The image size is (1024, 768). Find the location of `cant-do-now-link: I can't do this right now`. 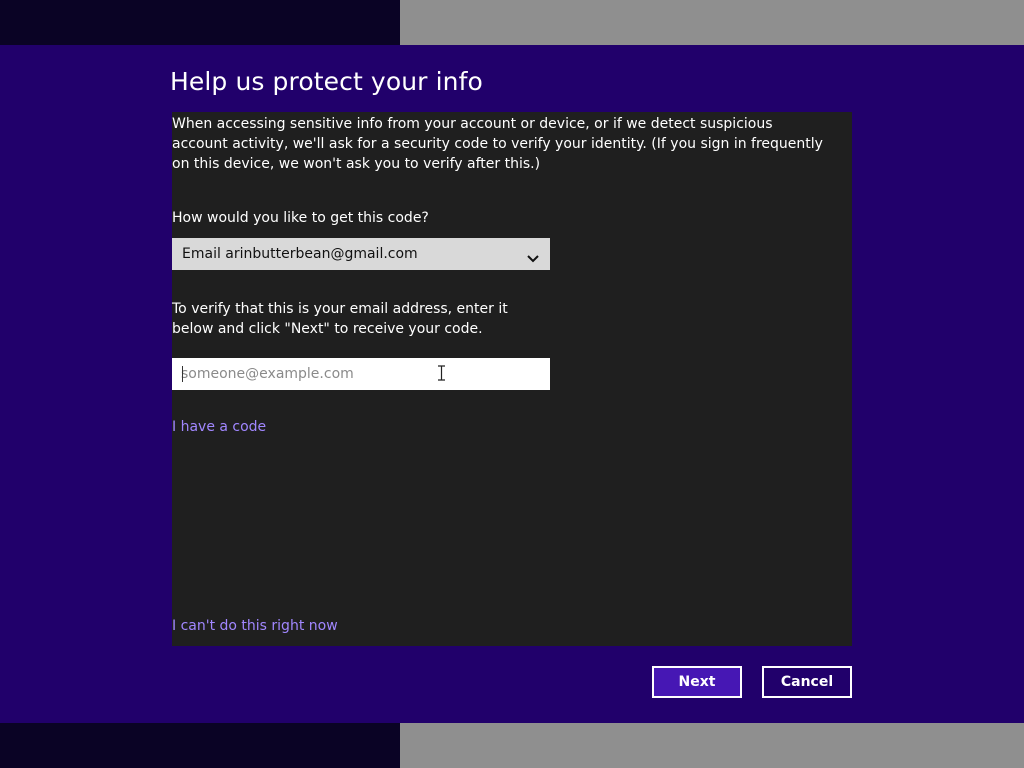

cant-do-now-link: I can't do this right now is located at coordinates (255, 626).